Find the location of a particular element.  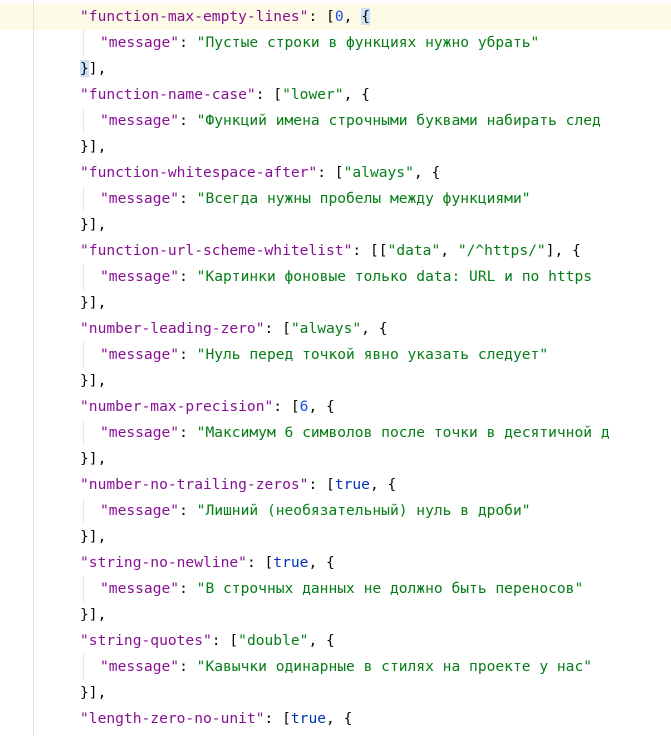

json-punctuation: : [[ is located at coordinates (370, 250).